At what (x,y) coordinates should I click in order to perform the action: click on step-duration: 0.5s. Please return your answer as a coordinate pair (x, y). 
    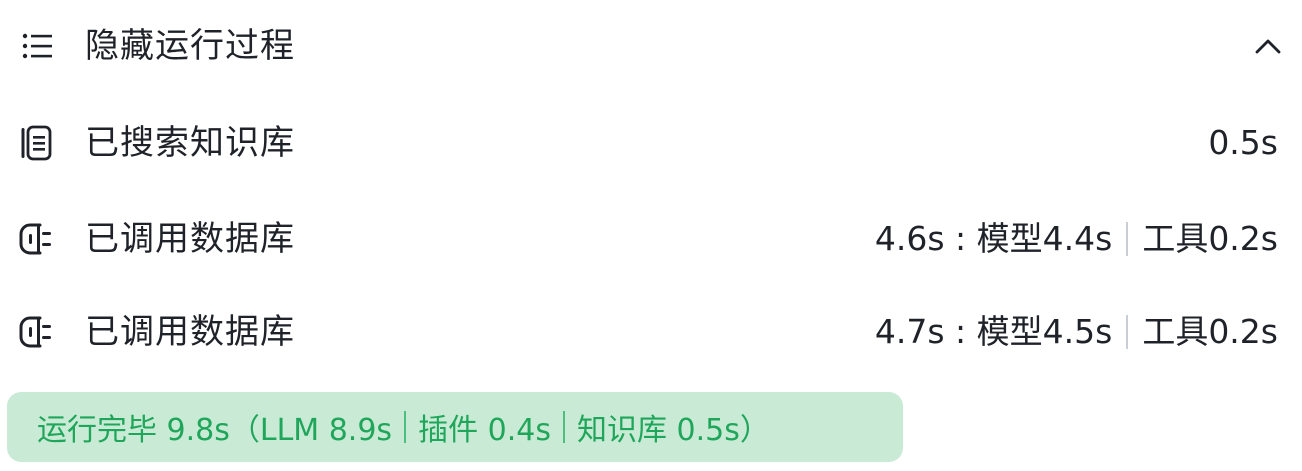
    Looking at the image, I should click on (1243, 142).